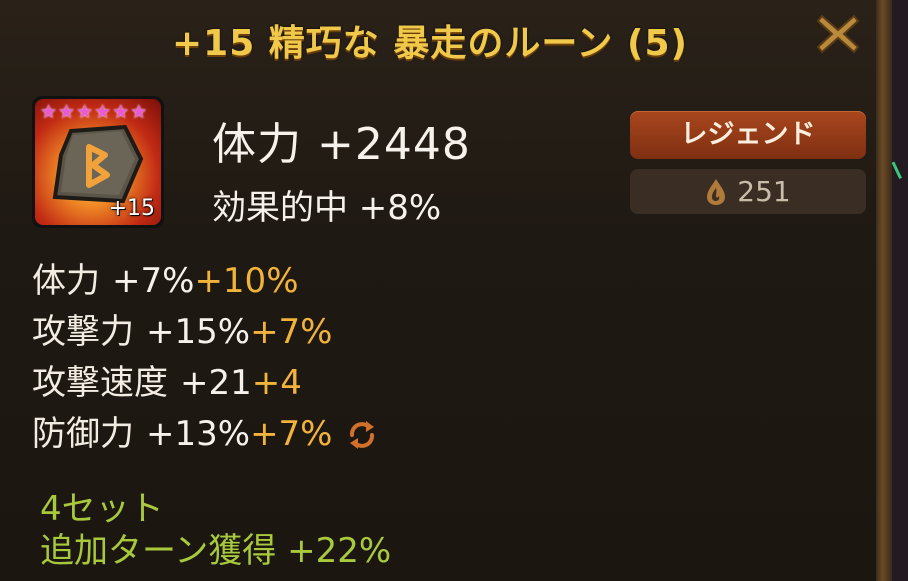 This screenshot has height=581, width=908. What do you see at coordinates (198, 332) in the screenshot?
I see `substat-value: +15%` at bounding box center [198, 332].